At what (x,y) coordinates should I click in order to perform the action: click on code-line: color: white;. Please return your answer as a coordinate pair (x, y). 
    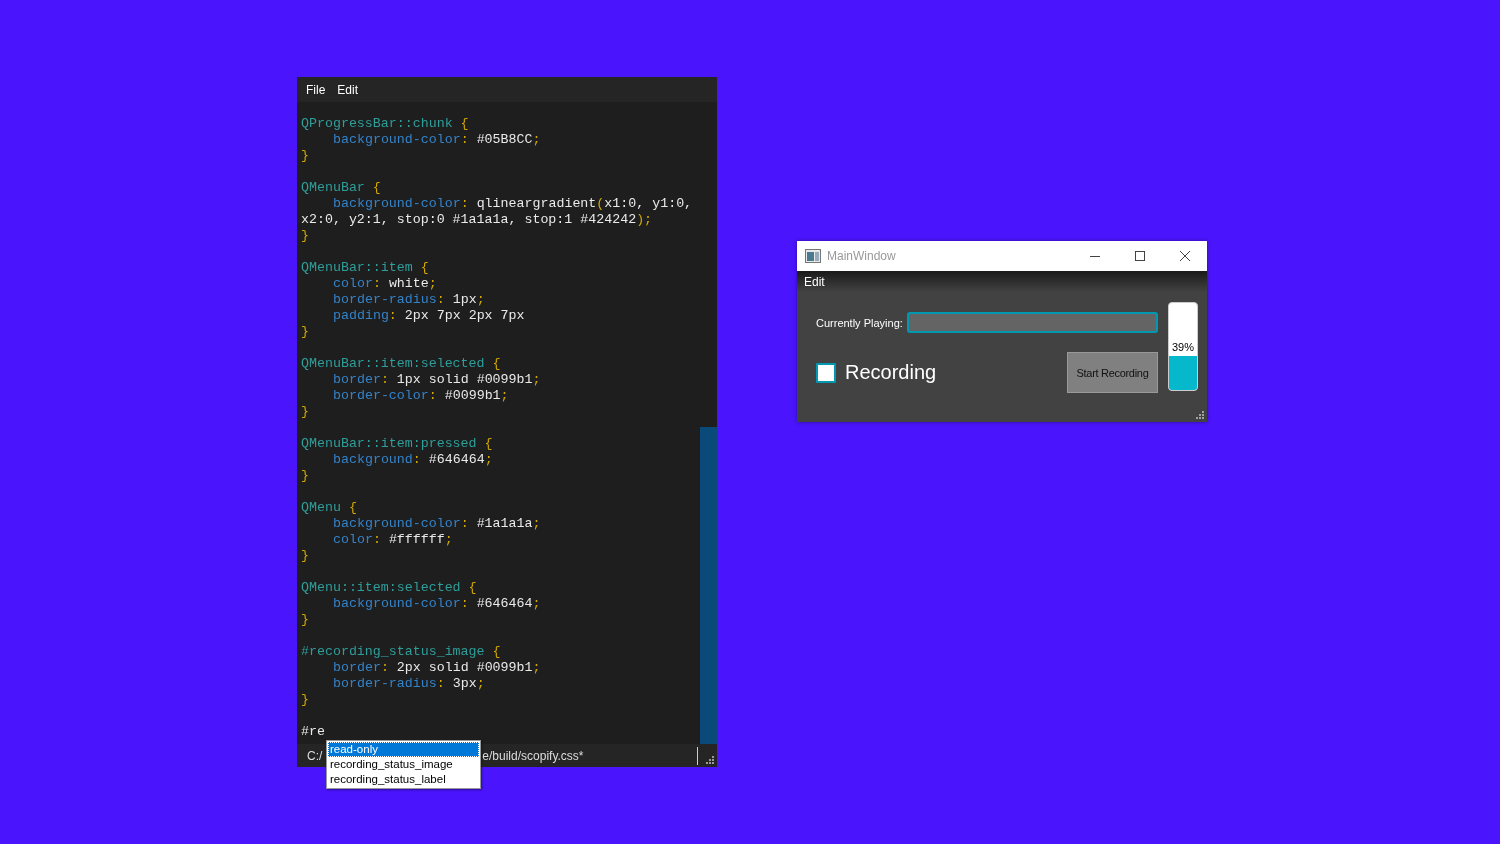
    Looking at the image, I should click on (385, 284).